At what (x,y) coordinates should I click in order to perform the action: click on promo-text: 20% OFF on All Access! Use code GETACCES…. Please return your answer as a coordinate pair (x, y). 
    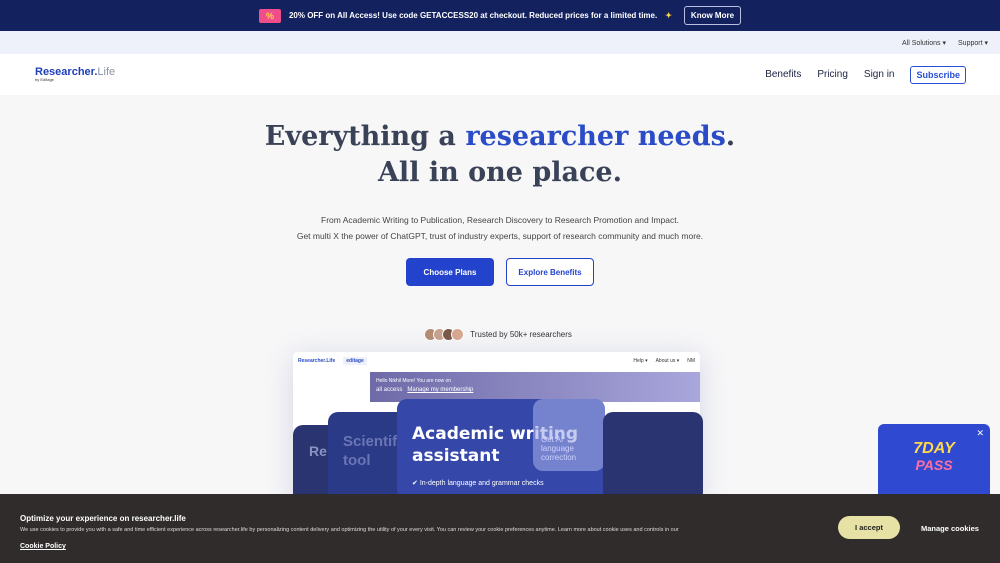
    Looking at the image, I should click on (473, 15).